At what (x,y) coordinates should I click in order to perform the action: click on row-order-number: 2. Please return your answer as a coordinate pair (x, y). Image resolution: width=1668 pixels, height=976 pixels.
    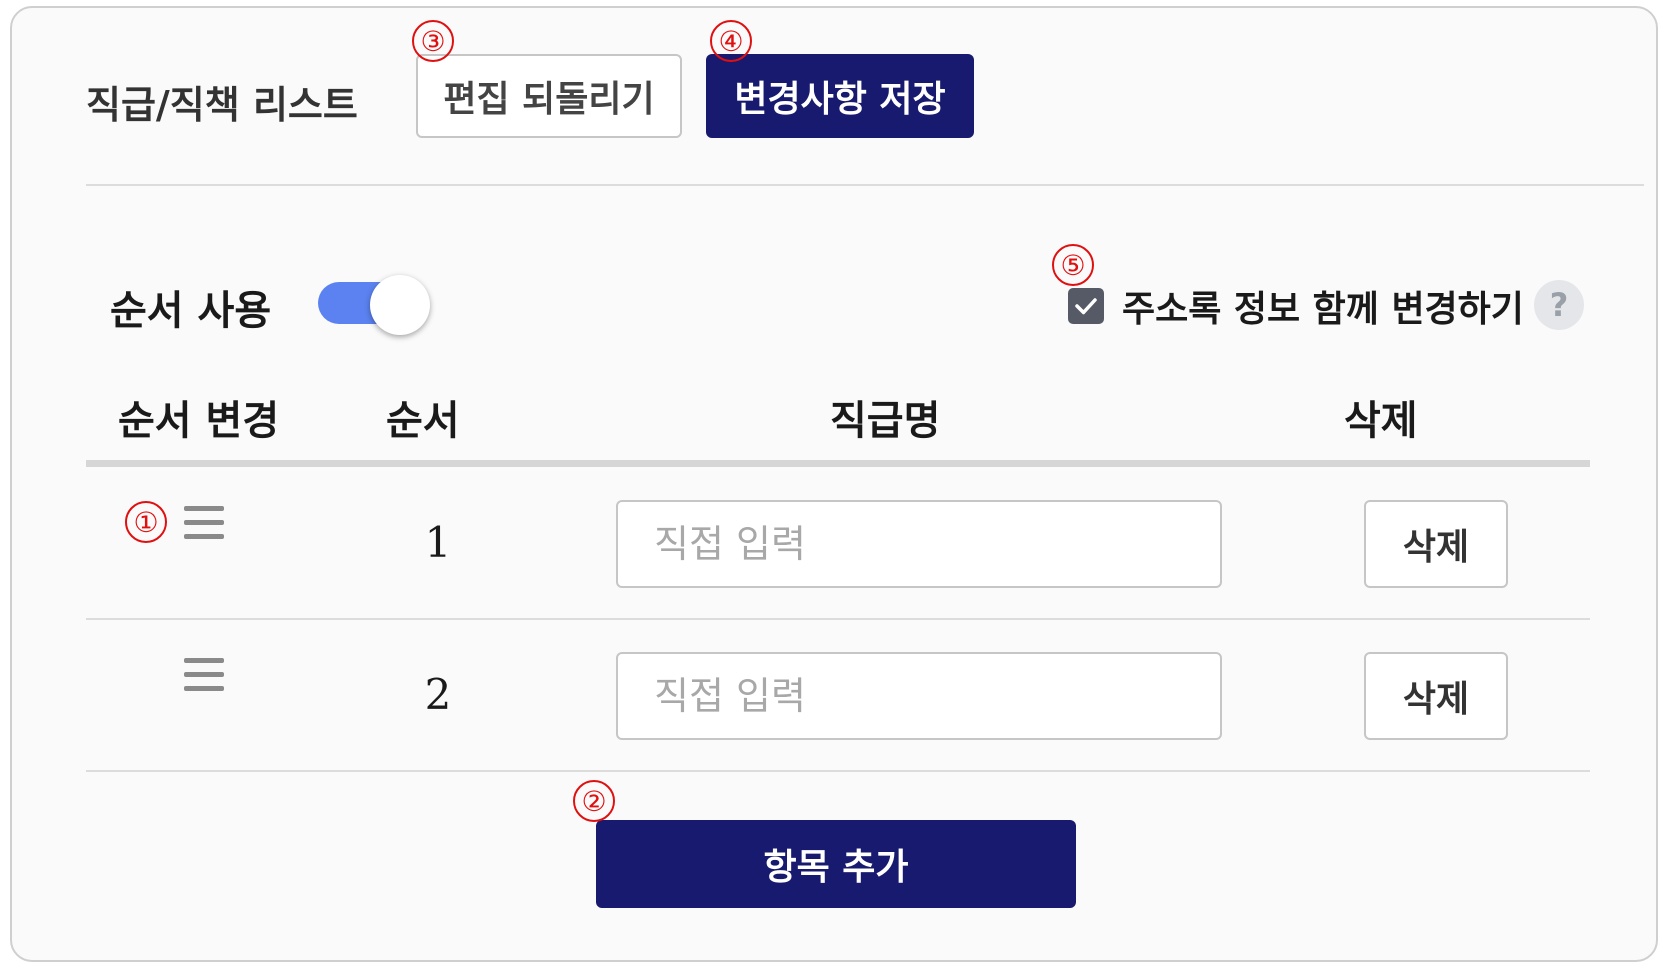
    Looking at the image, I should click on (438, 694).